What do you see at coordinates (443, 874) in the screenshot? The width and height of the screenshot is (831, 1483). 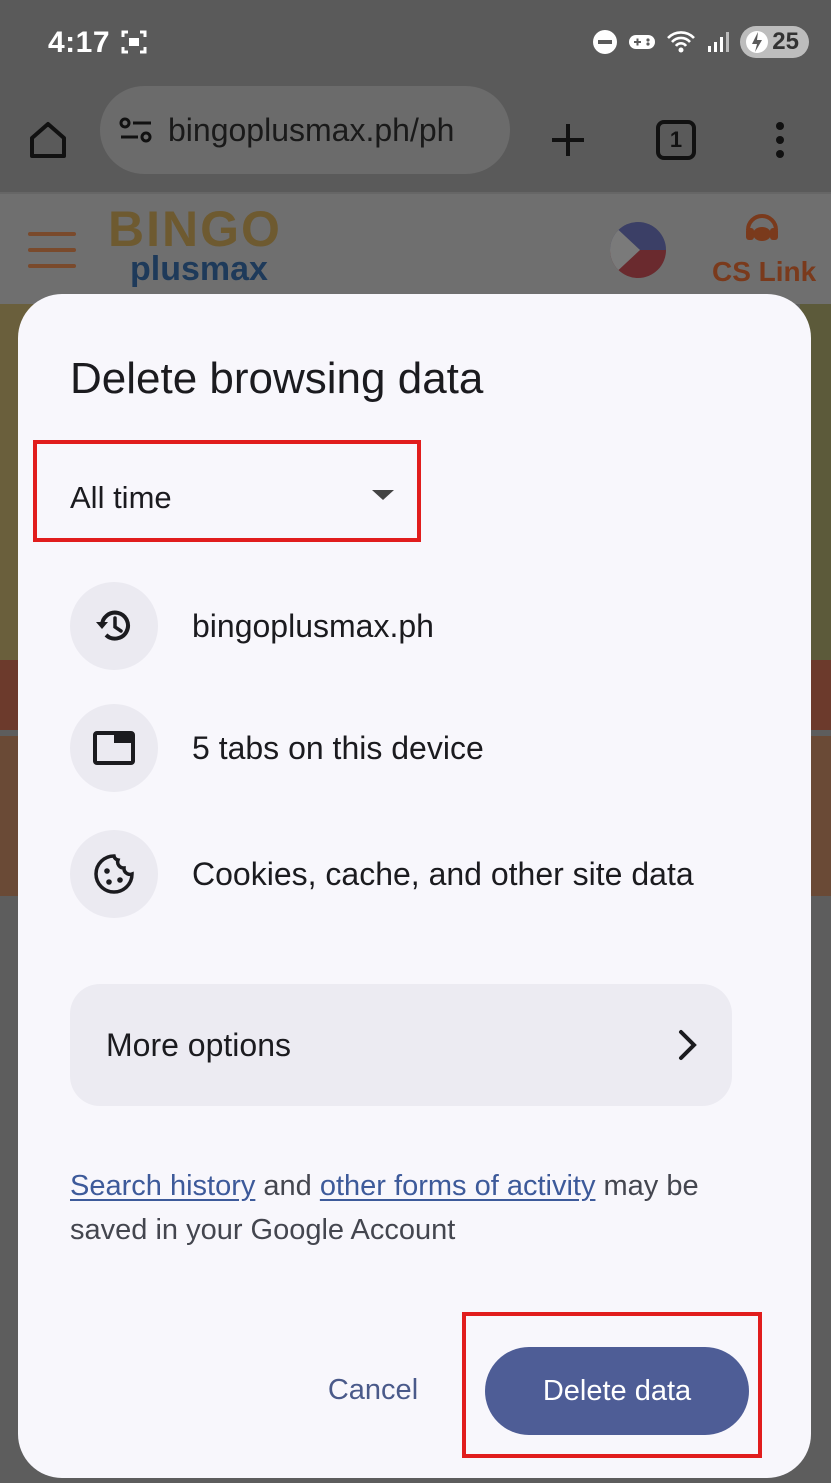 I see `data-item-label: Cookies, cache, and other site data` at bounding box center [443, 874].